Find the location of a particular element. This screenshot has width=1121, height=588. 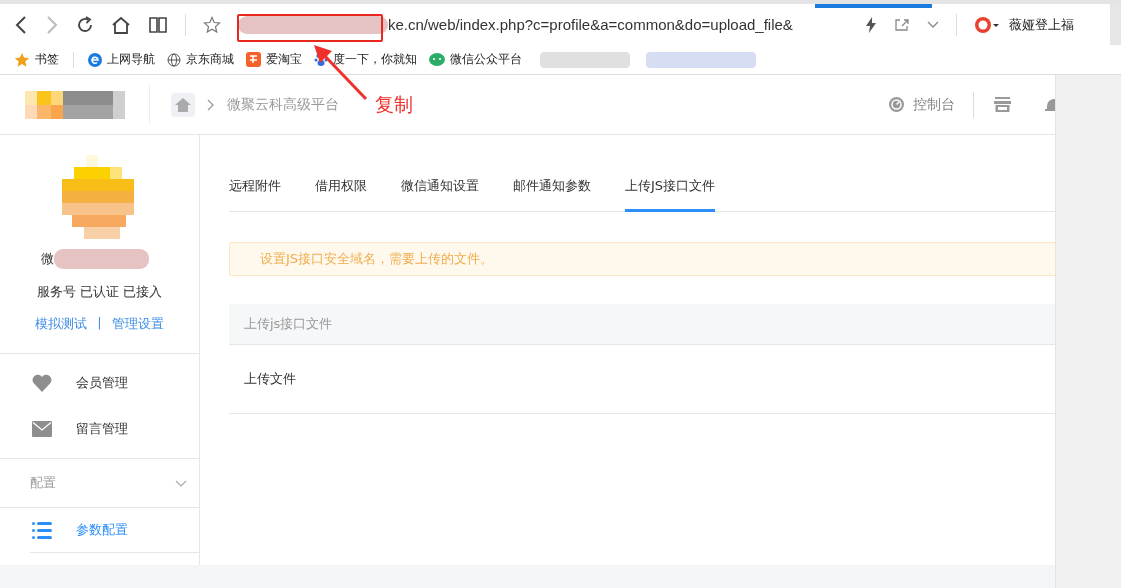

back-icon is located at coordinates (21, 24).